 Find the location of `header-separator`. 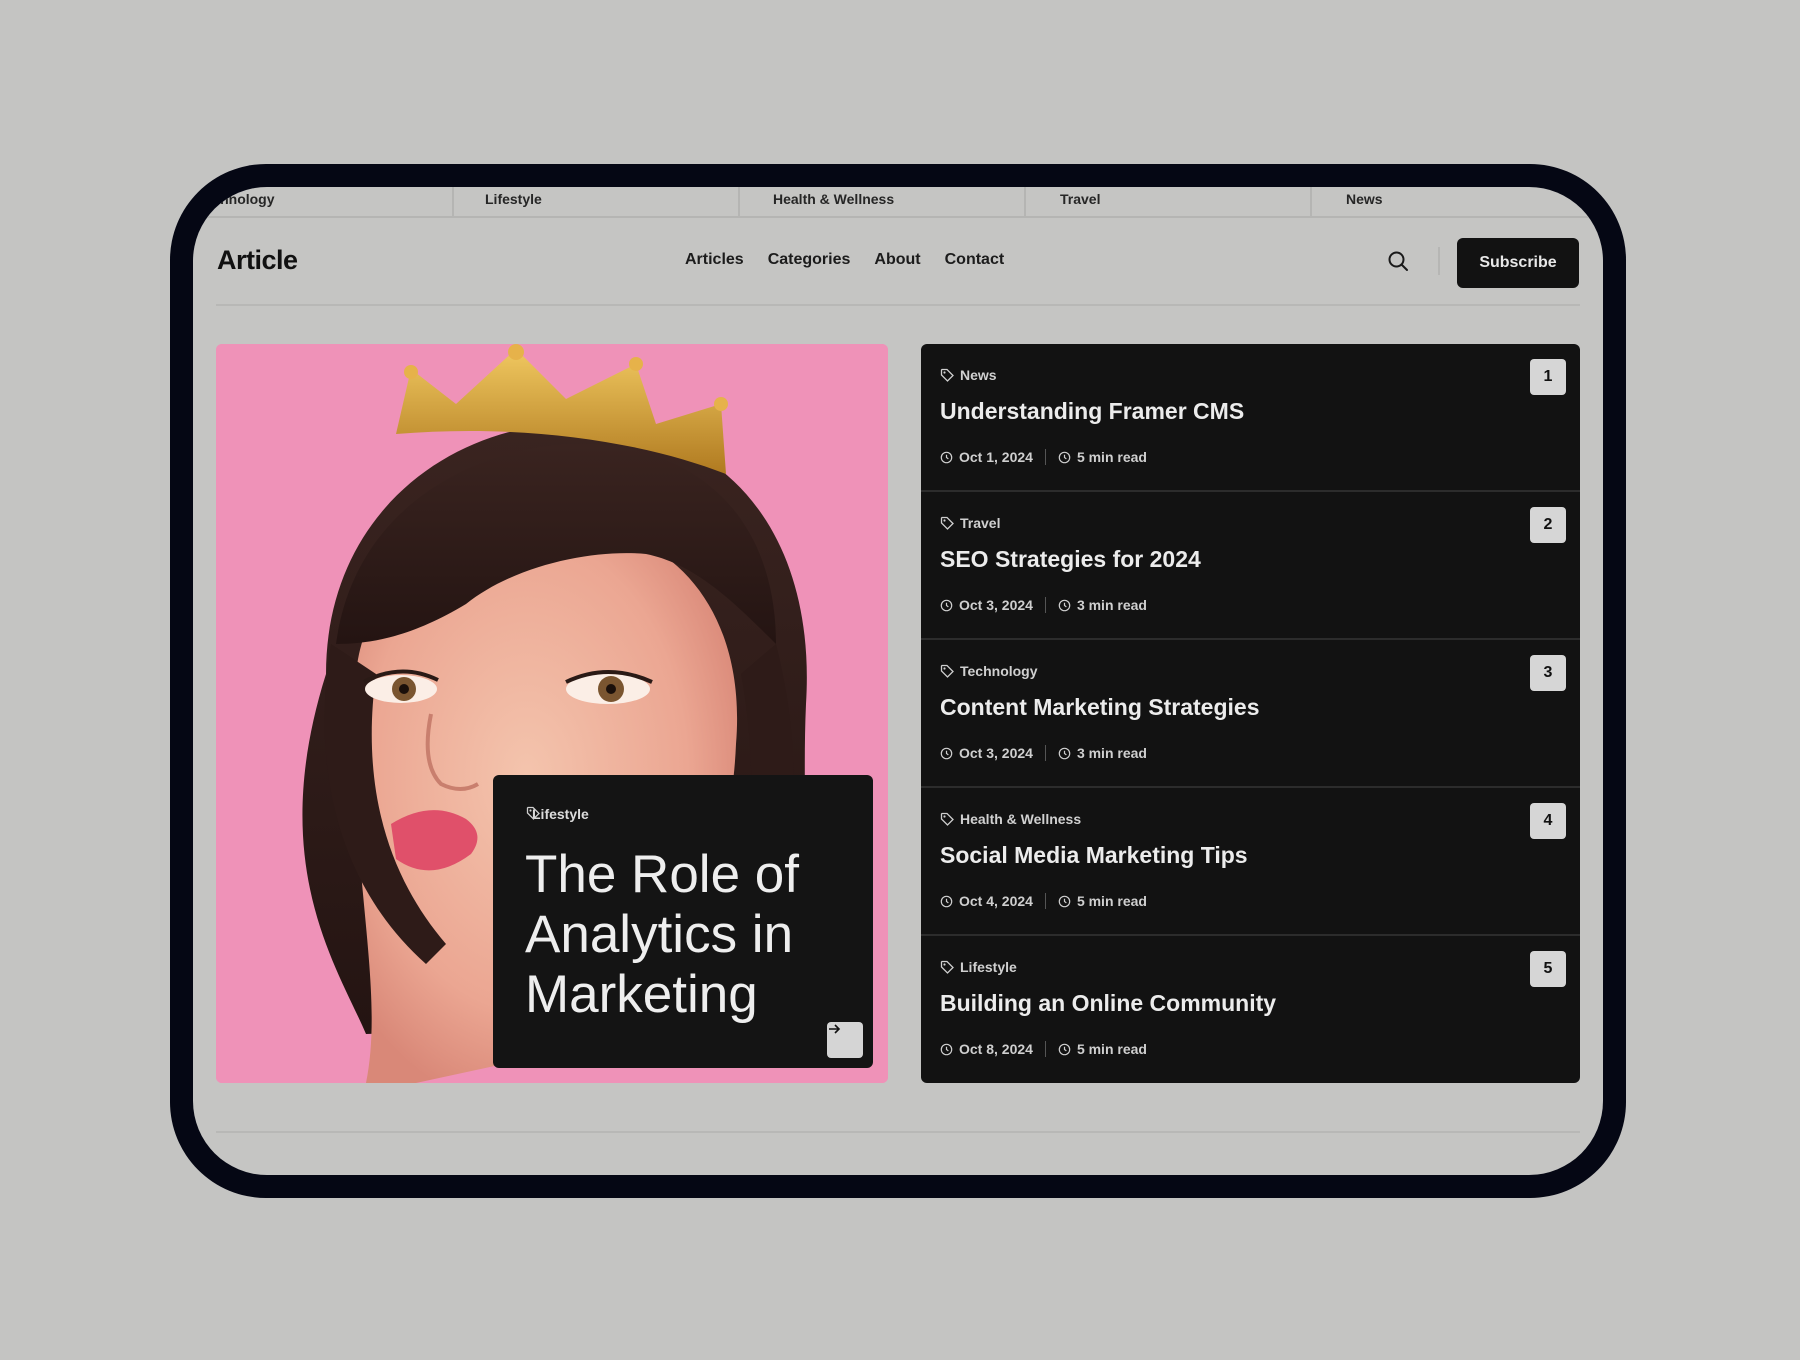

header-separator is located at coordinates (898, 305).